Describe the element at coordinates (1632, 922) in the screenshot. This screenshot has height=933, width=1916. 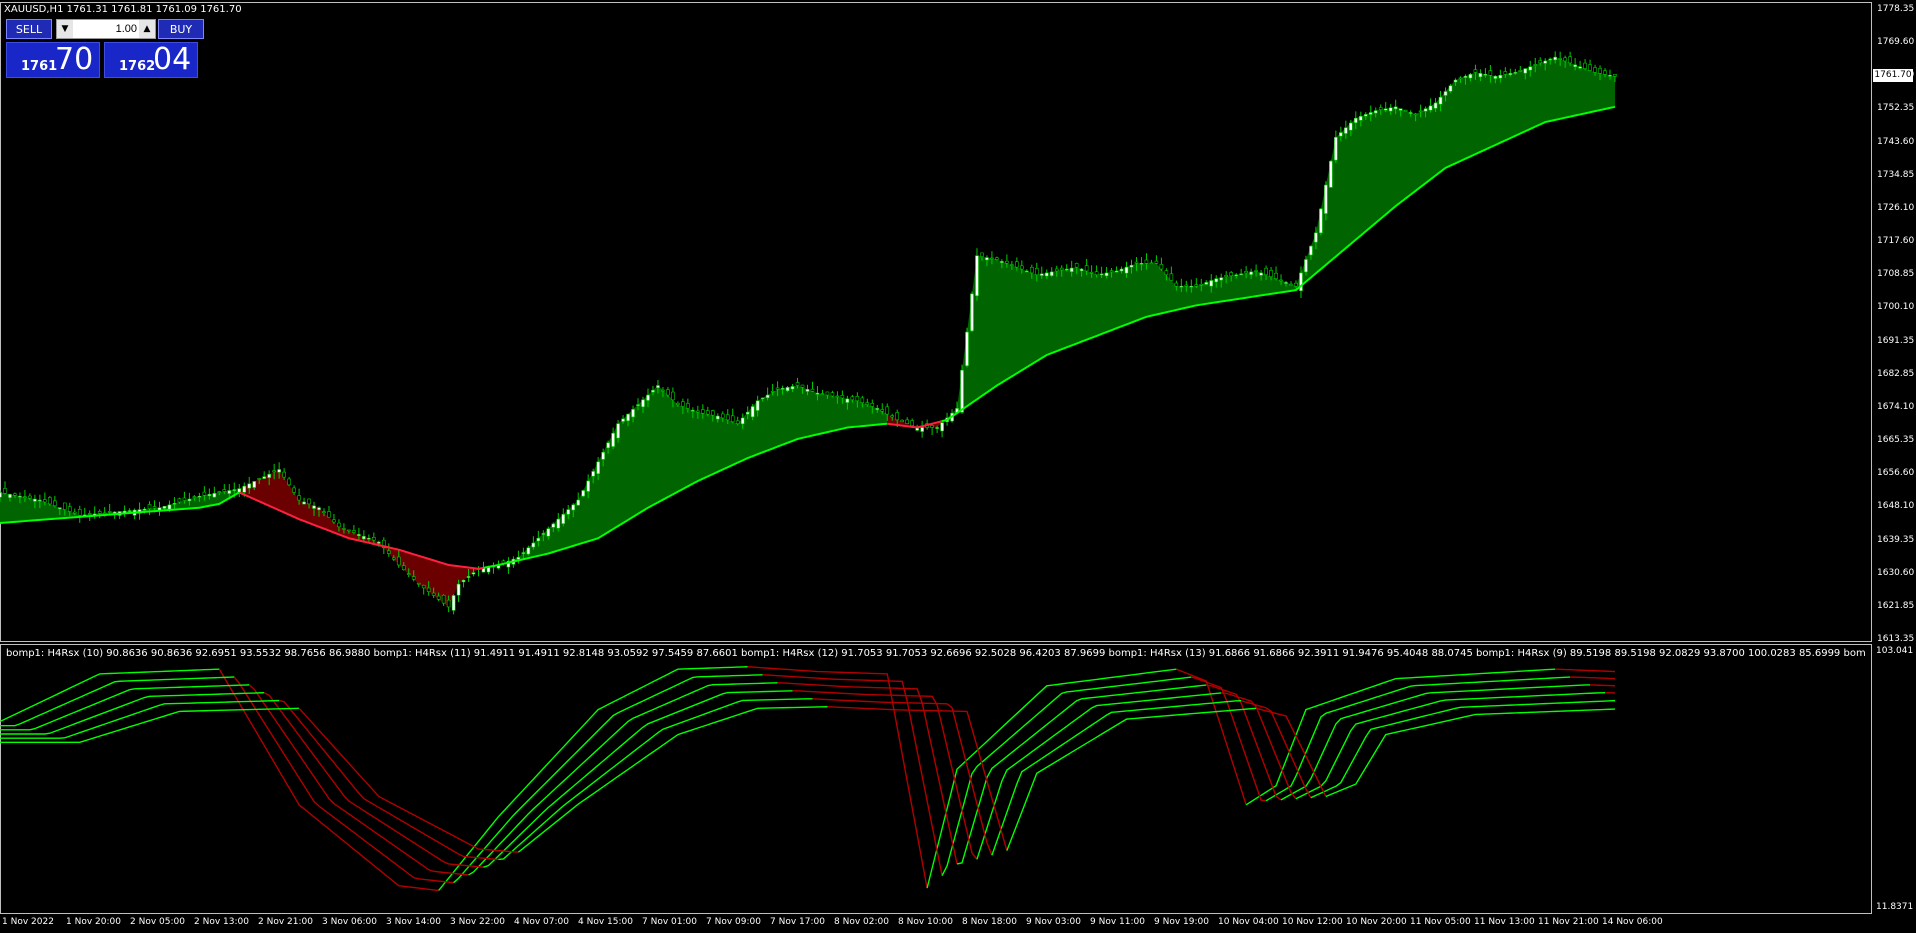
I see `time-axis-label: 14 Nov 06:00` at that location.